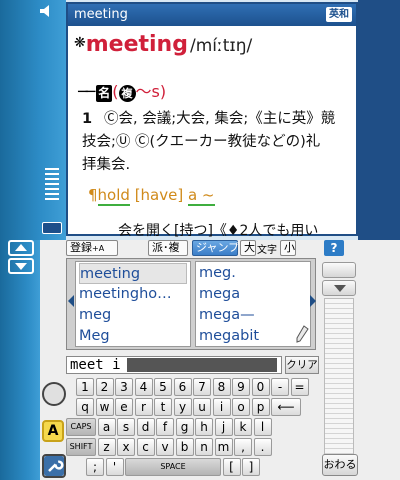 Image resolution: width=400 pixels, height=480 pixels. I want to click on key-;: ;, so click(95, 467).